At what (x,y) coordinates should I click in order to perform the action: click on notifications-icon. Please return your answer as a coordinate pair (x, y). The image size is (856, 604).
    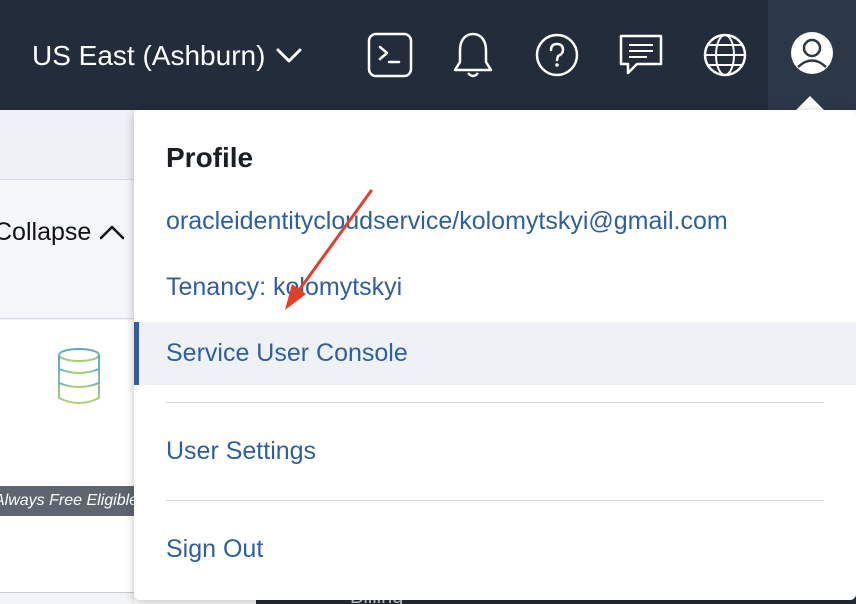
    Looking at the image, I should click on (473, 55).